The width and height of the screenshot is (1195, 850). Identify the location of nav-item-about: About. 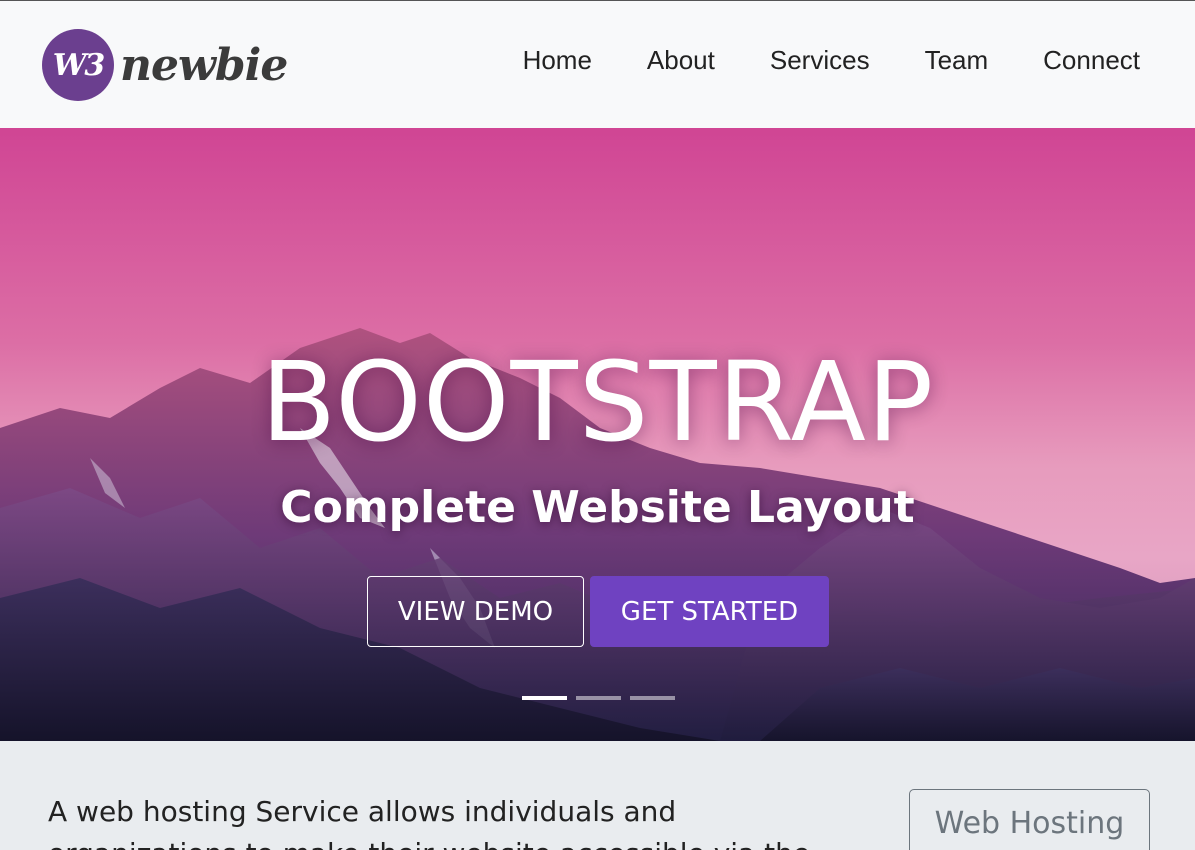
(681, 60).